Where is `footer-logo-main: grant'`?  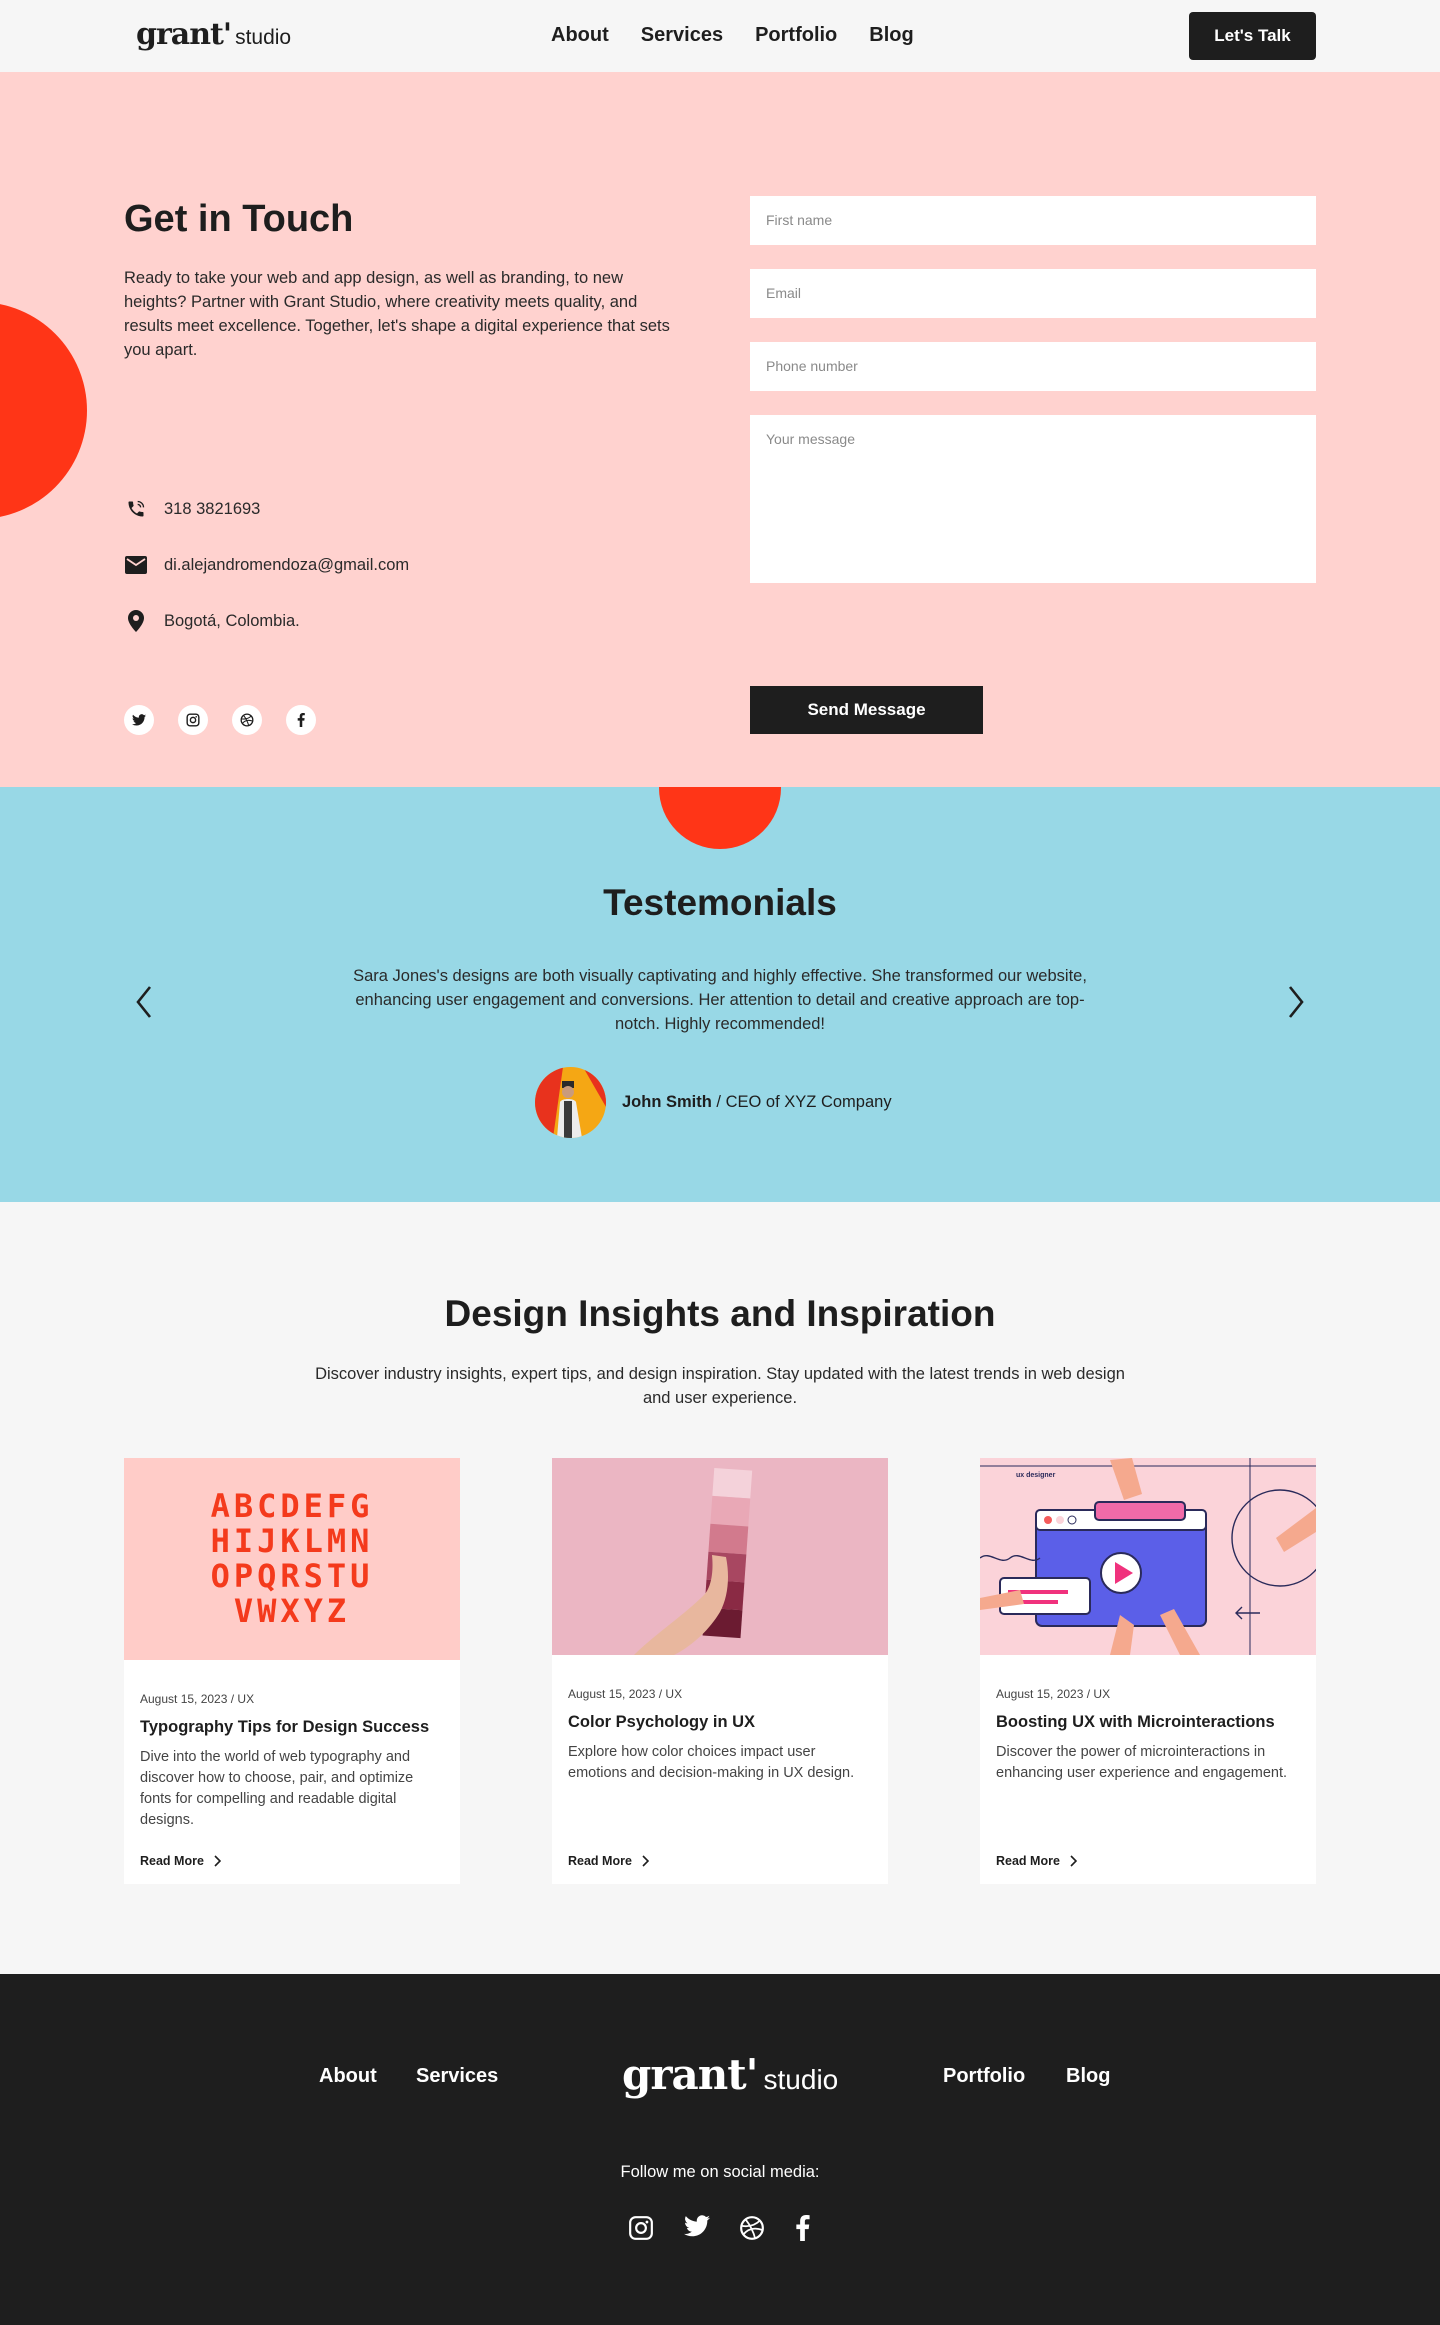 footer-logo-main: grant' is located at coordinates (690, 2074).